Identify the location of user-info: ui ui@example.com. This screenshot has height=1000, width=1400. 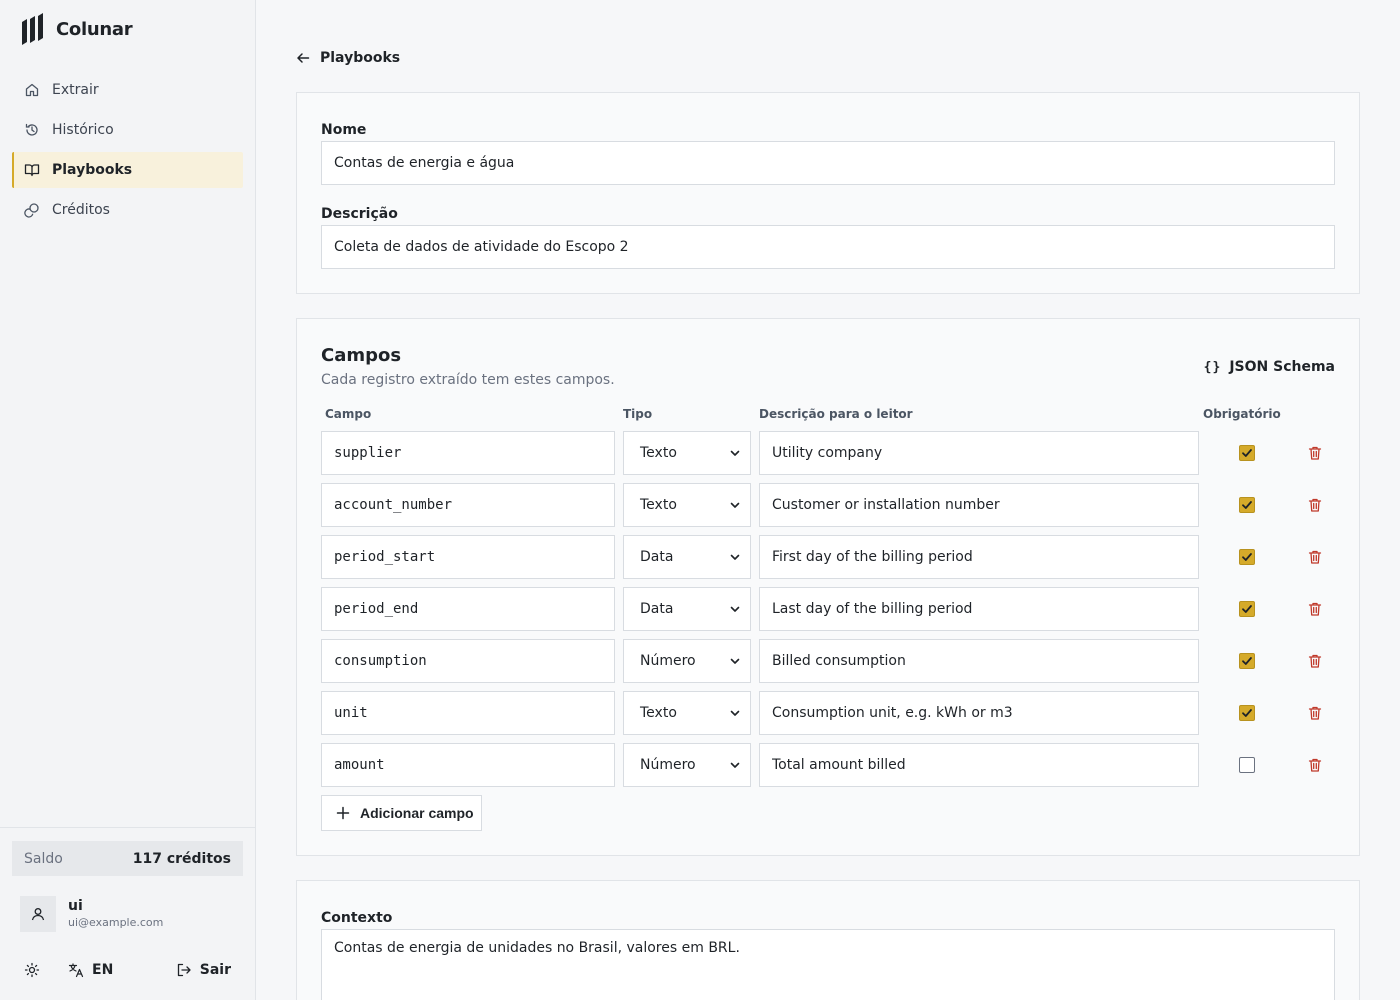
(91, 914).